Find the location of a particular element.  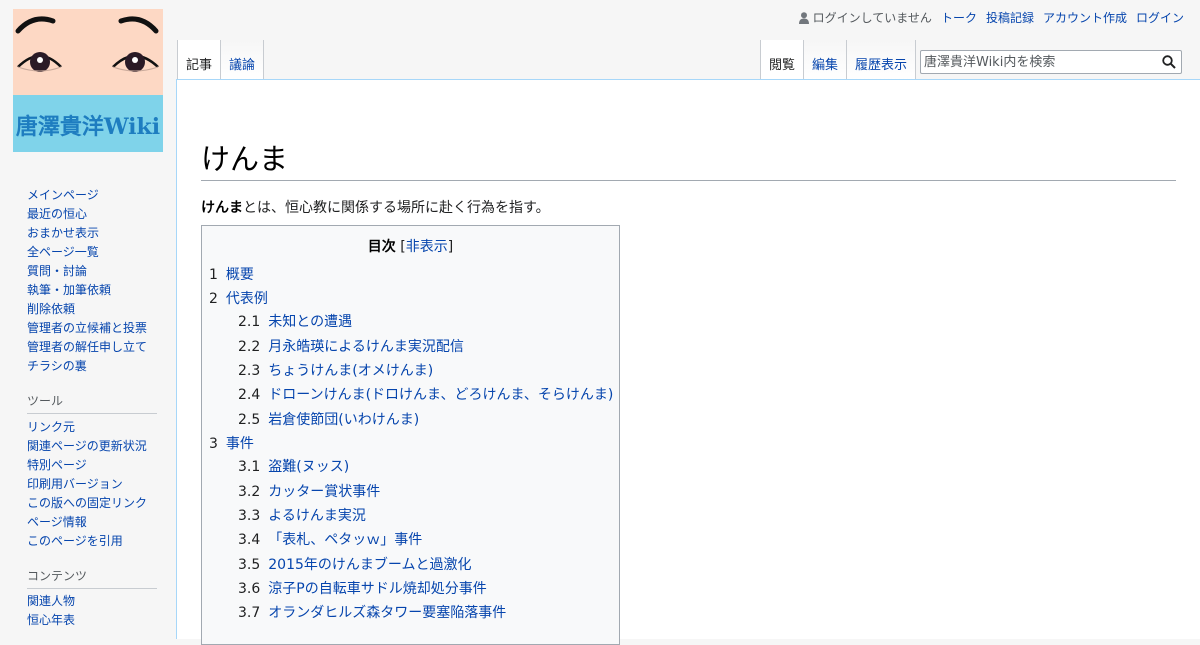

toc-item-number: 2 is located at coordinates (213, 299).